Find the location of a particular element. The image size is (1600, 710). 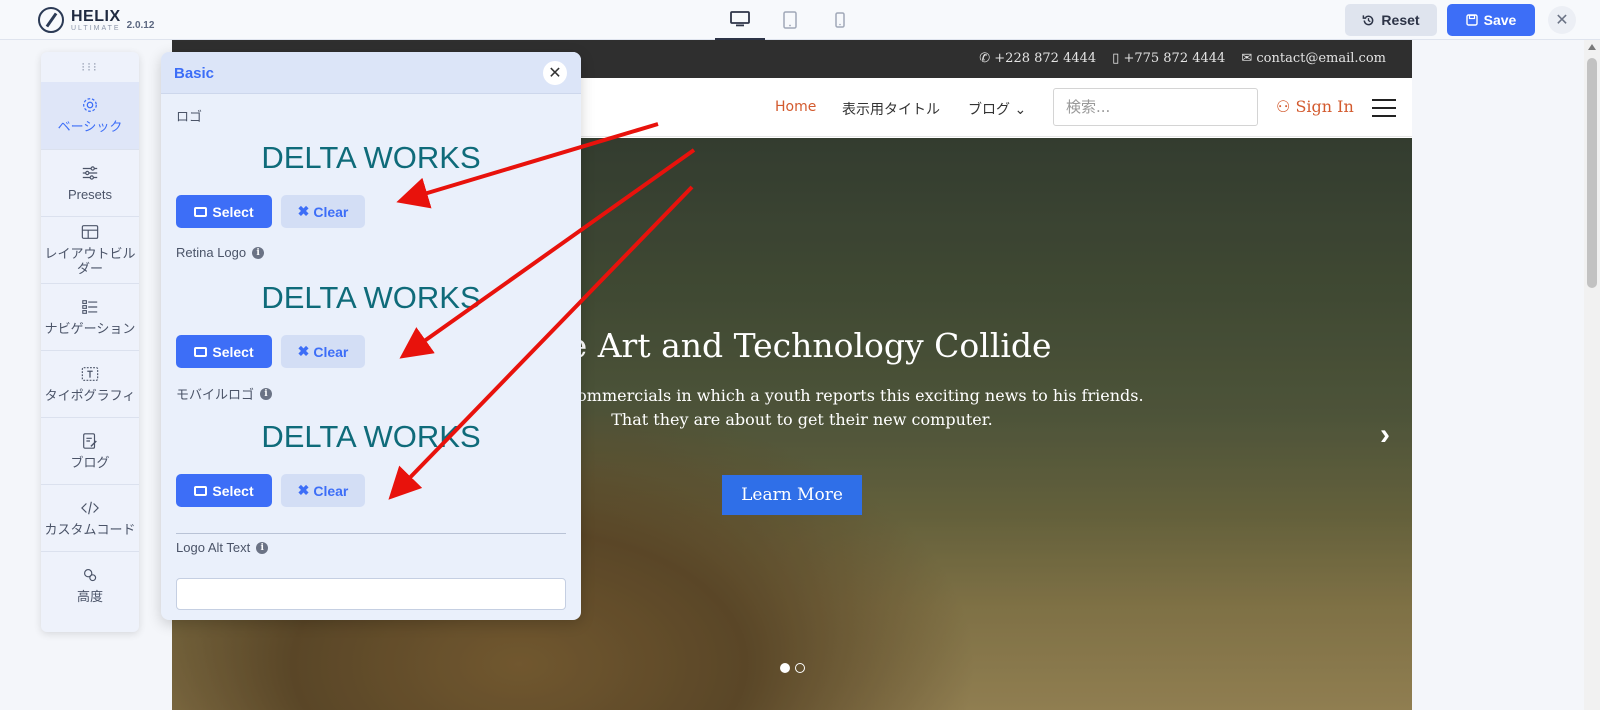

mobile-logo-clear-button: ✖ Clear is located at coordinates (323, 490).